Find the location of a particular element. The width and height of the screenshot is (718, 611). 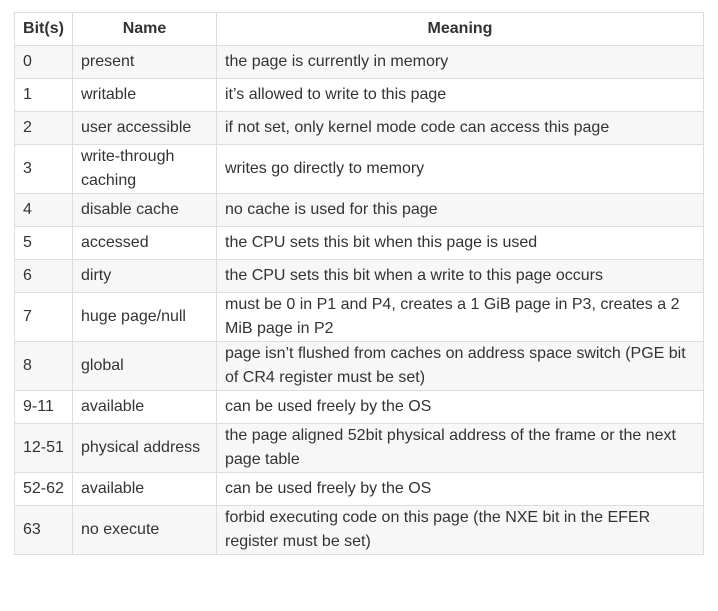

cell-name: accessed is located at coordinates (144, 243).